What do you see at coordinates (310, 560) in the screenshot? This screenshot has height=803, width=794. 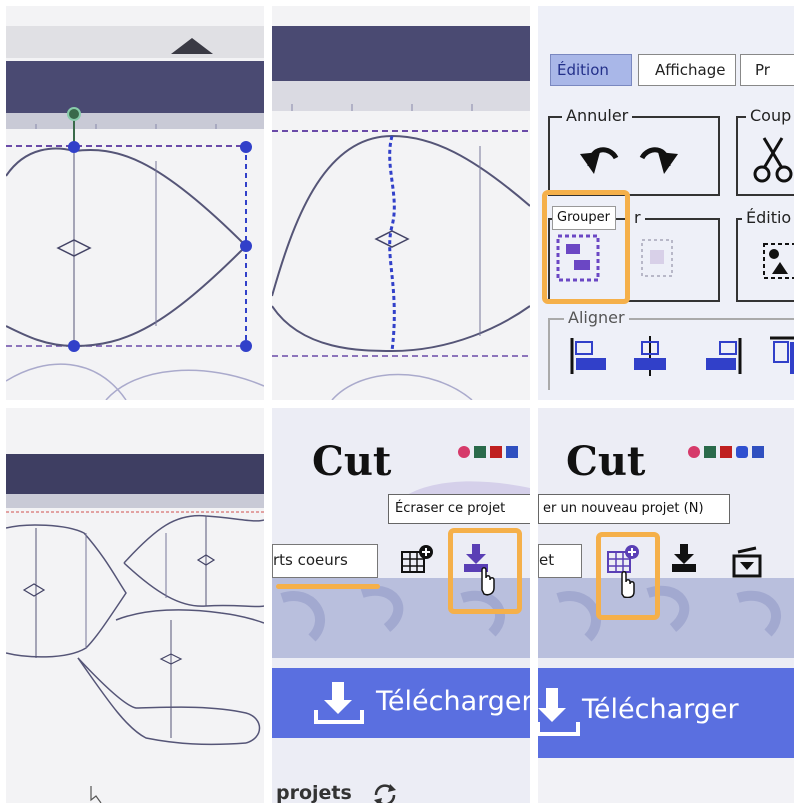 I see `project-name-value: rts coeurs` at bounding box center [310, 560].